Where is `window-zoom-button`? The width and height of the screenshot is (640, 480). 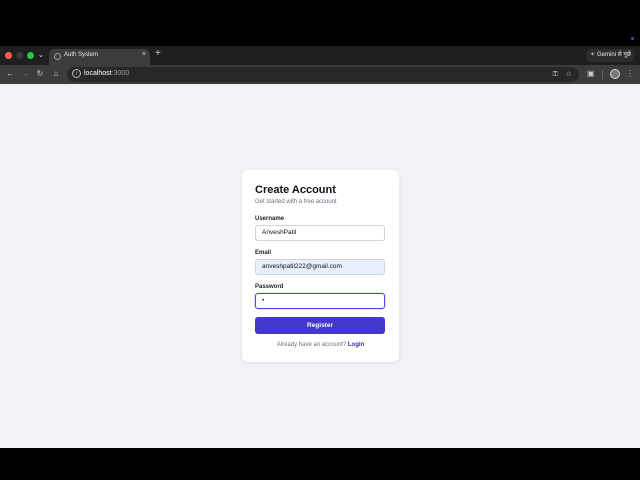
window-zoom-button is located at coordinates (30, 55).